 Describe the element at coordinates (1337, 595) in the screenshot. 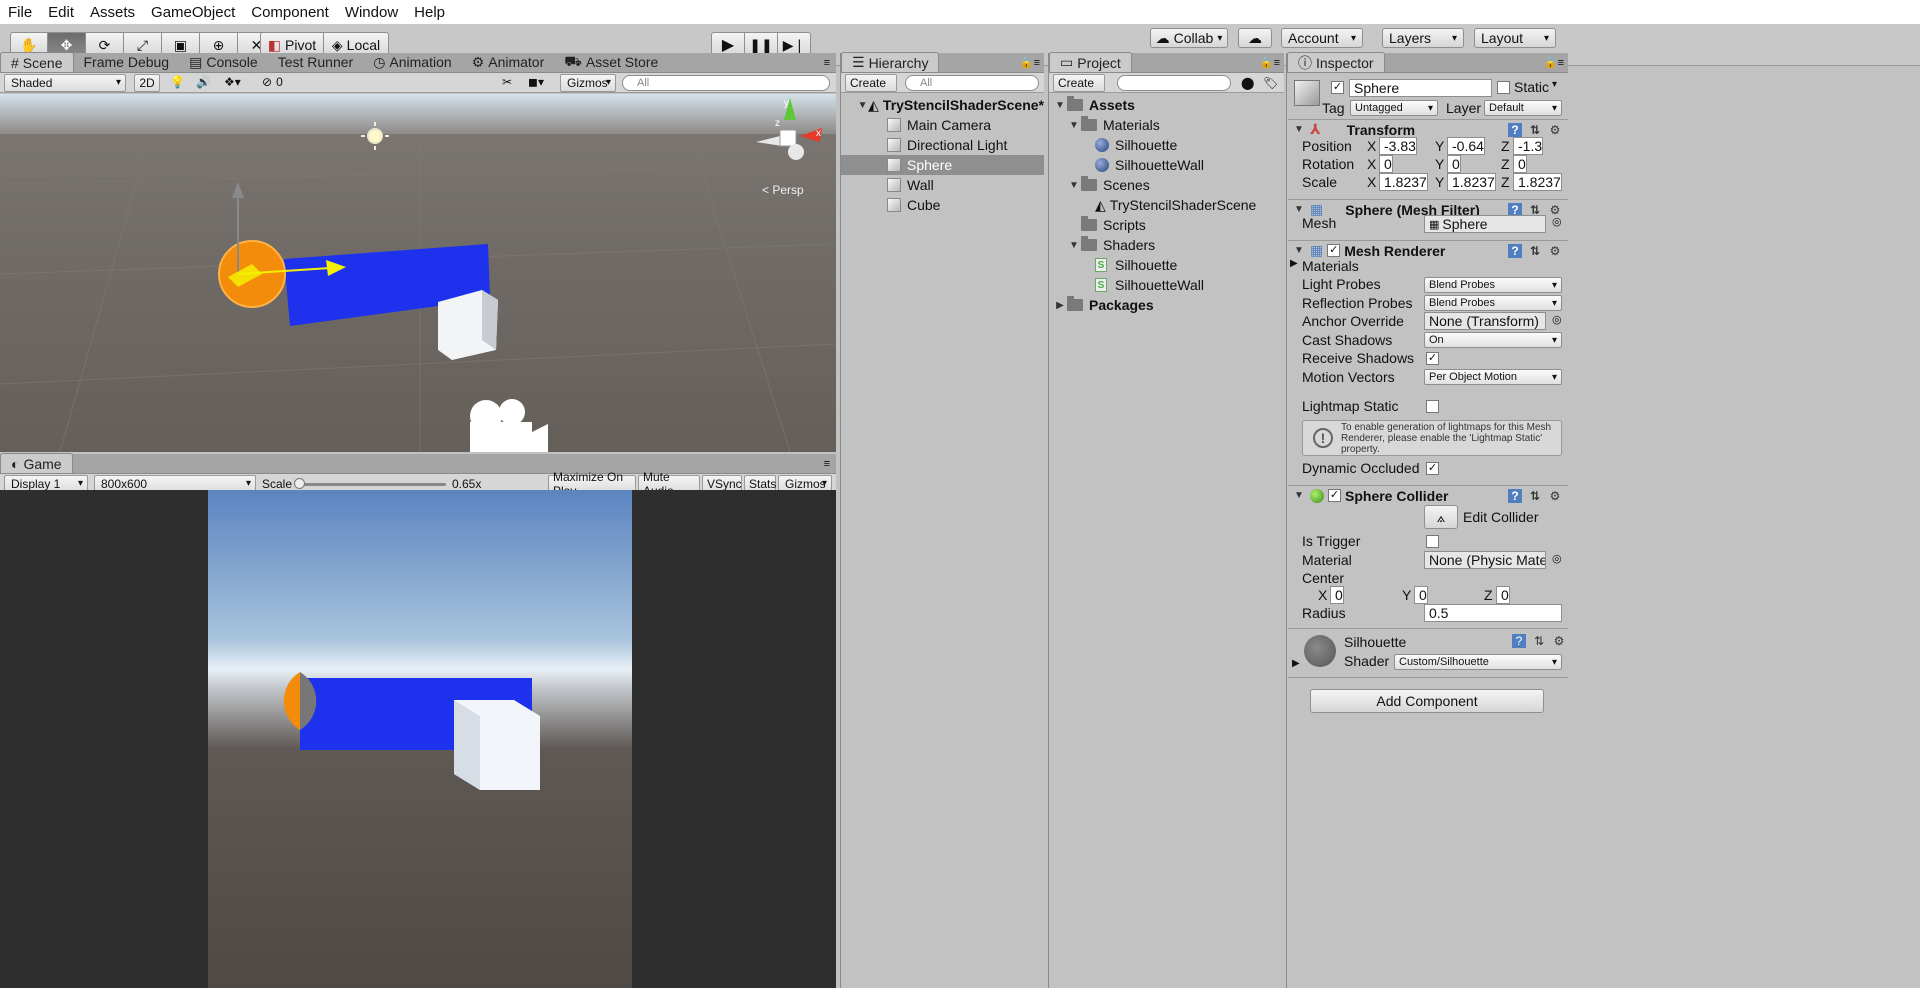

I see `center-x-field: 0` at that location.